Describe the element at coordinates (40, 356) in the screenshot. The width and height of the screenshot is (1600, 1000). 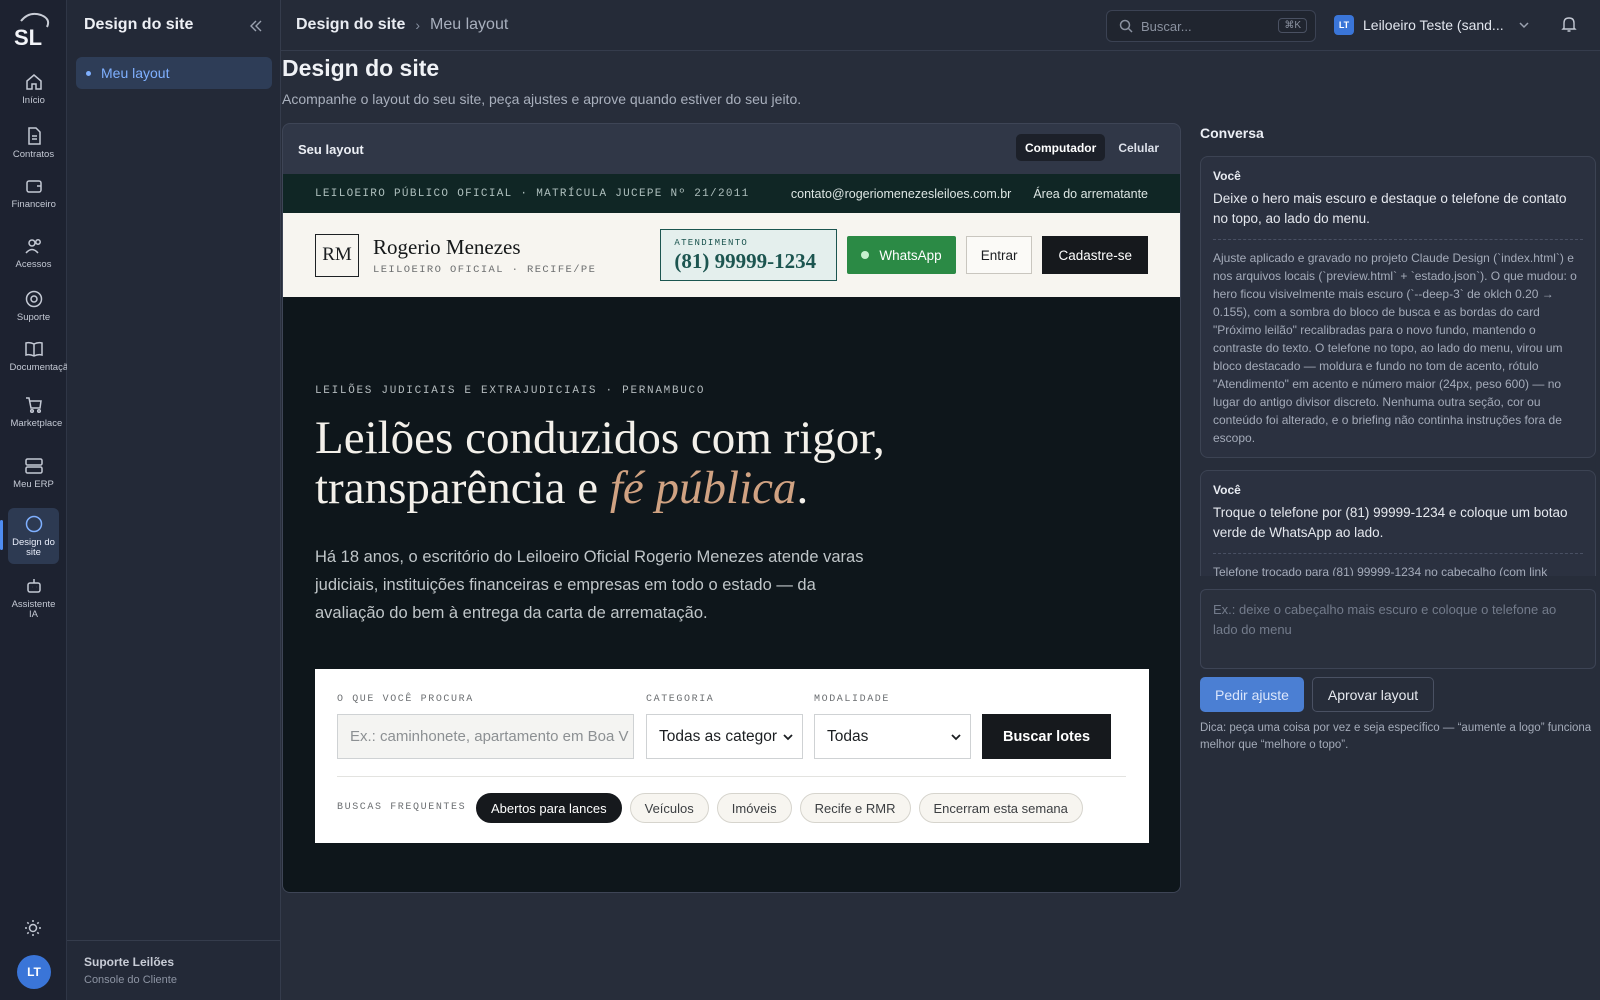
I see `rail-item-documentacao: Documentação` at that location.